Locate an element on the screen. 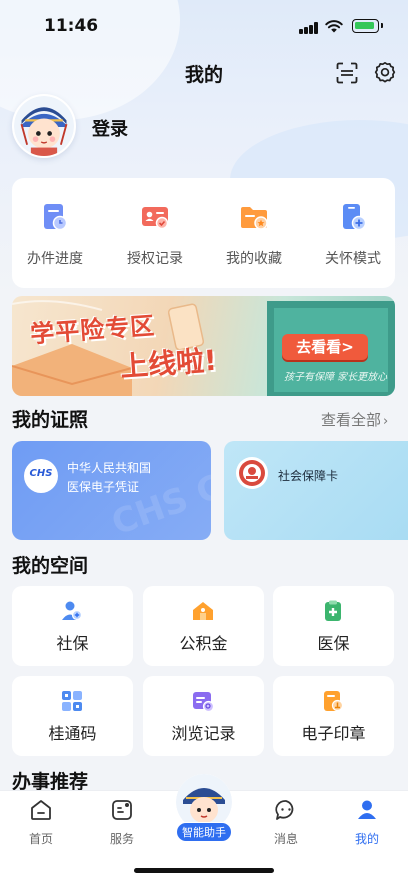  space-item-gui-code: 桂通码 is located at coordinates (72, 716).